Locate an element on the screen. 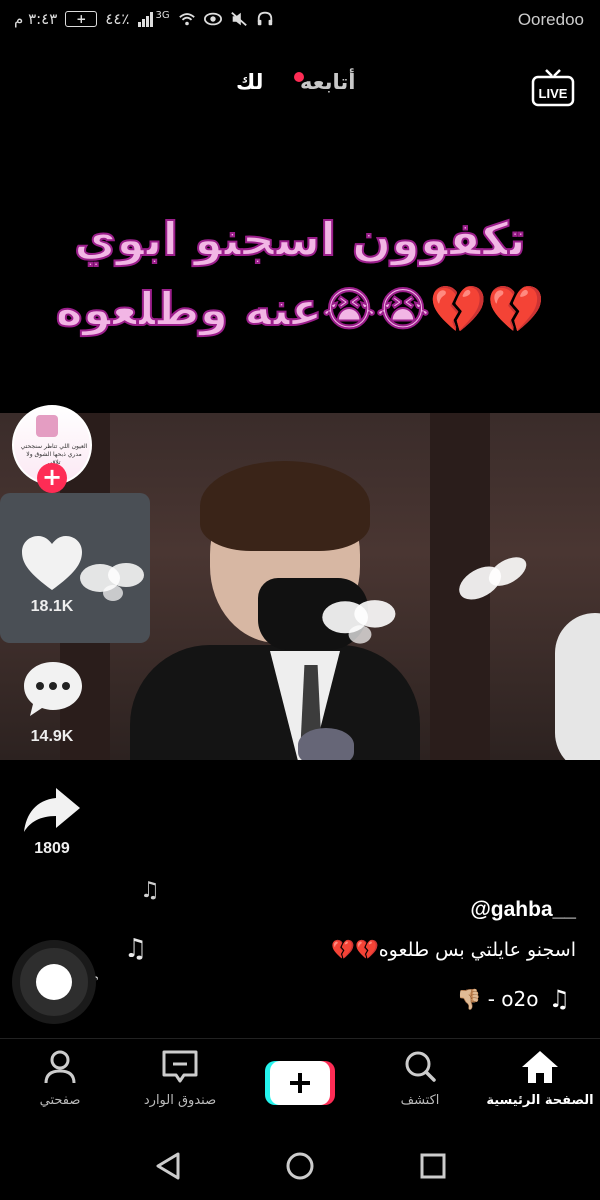 The width and height of the screenshot is (600, 1200). music-disc is located at coordinates (54, 982).